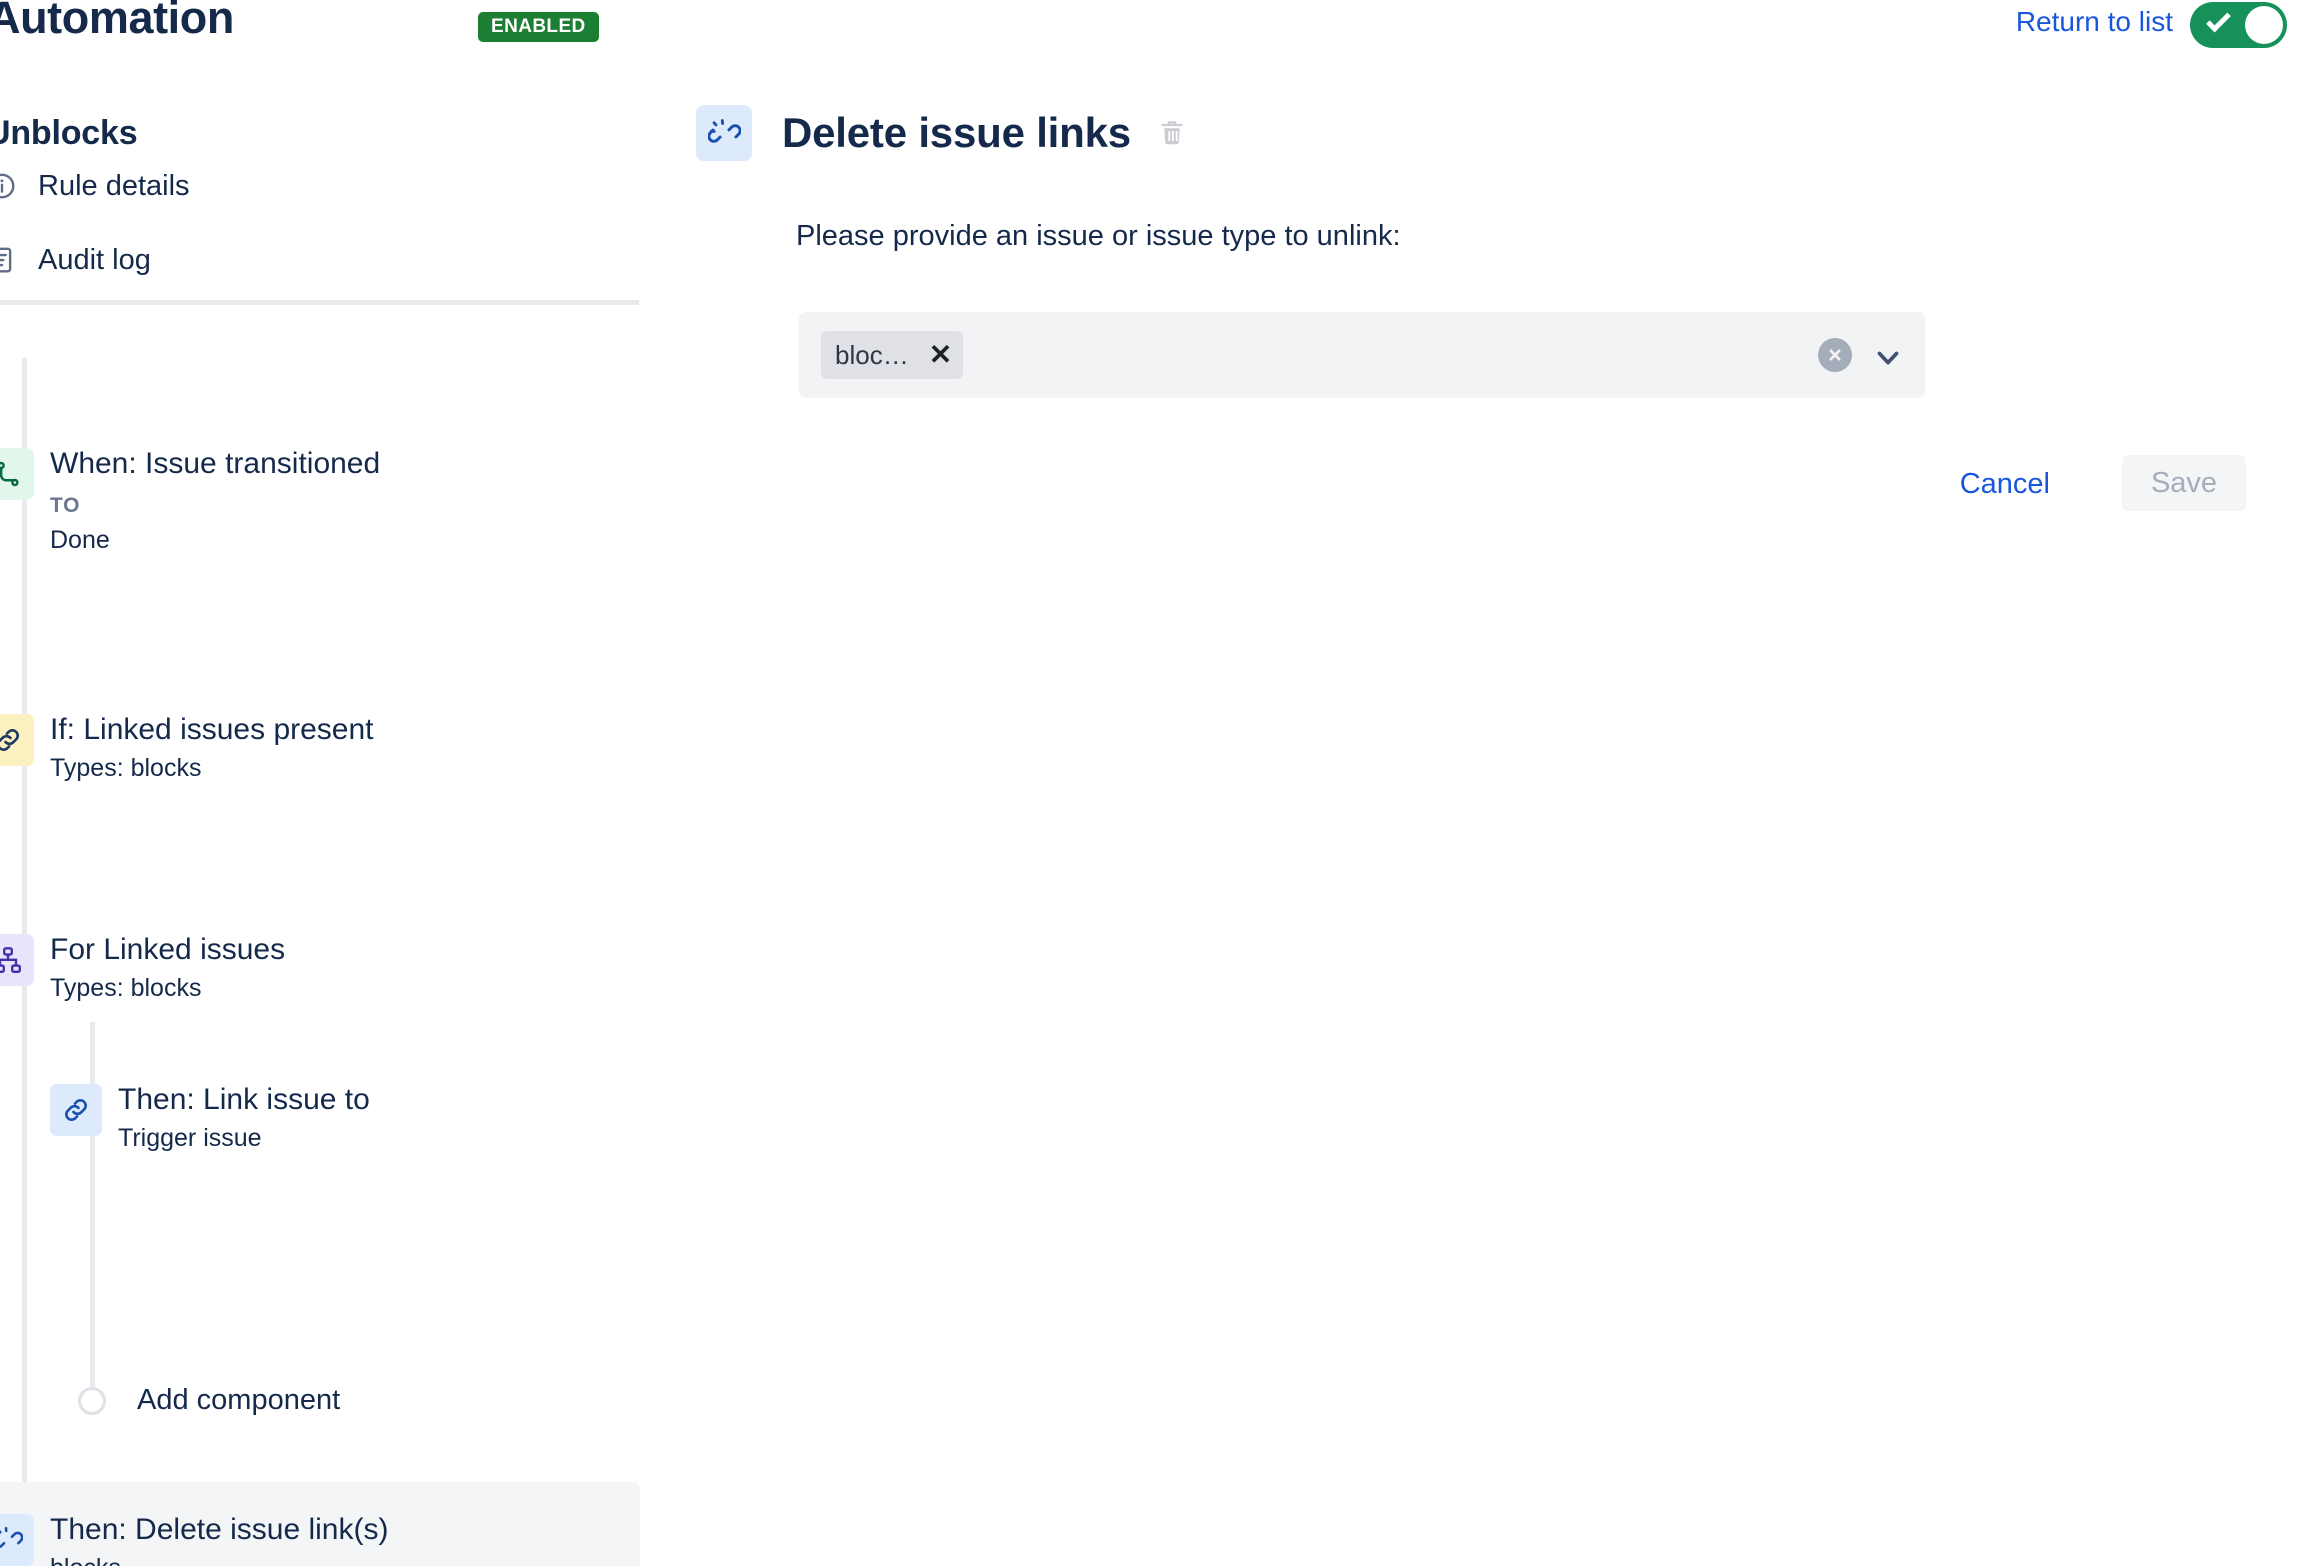  I want to click on rule-component-text: If: Linked issues present Types: blocks, so click(212, 748).